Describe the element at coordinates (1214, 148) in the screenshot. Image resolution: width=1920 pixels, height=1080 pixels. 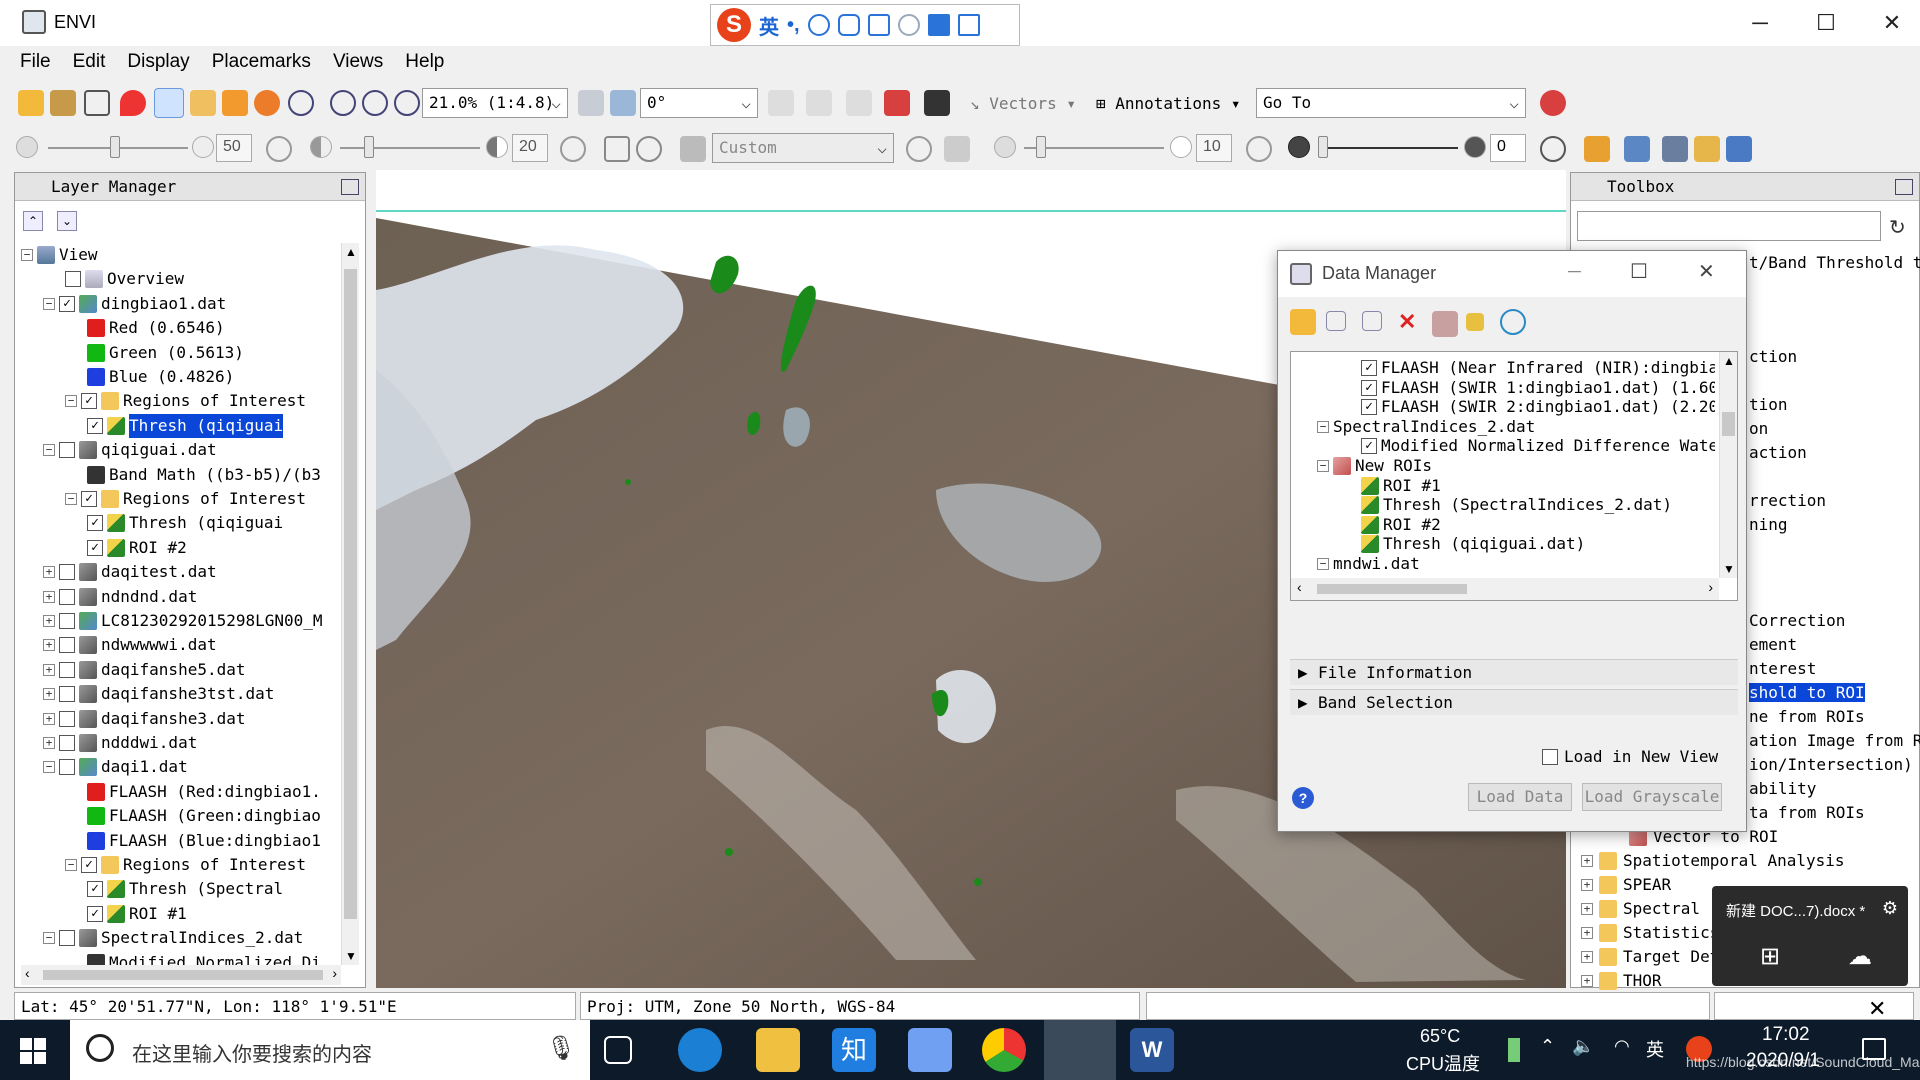
I see `transparency-value: 10` at that location.